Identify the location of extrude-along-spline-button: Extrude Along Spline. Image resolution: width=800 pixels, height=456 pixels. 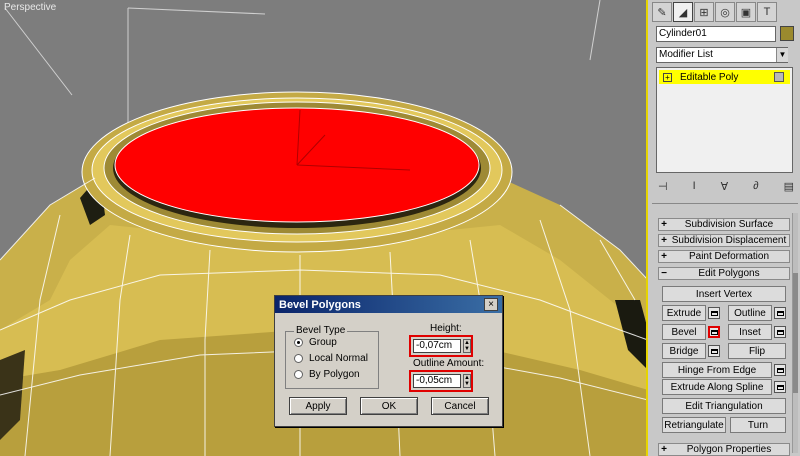
(717, 387).